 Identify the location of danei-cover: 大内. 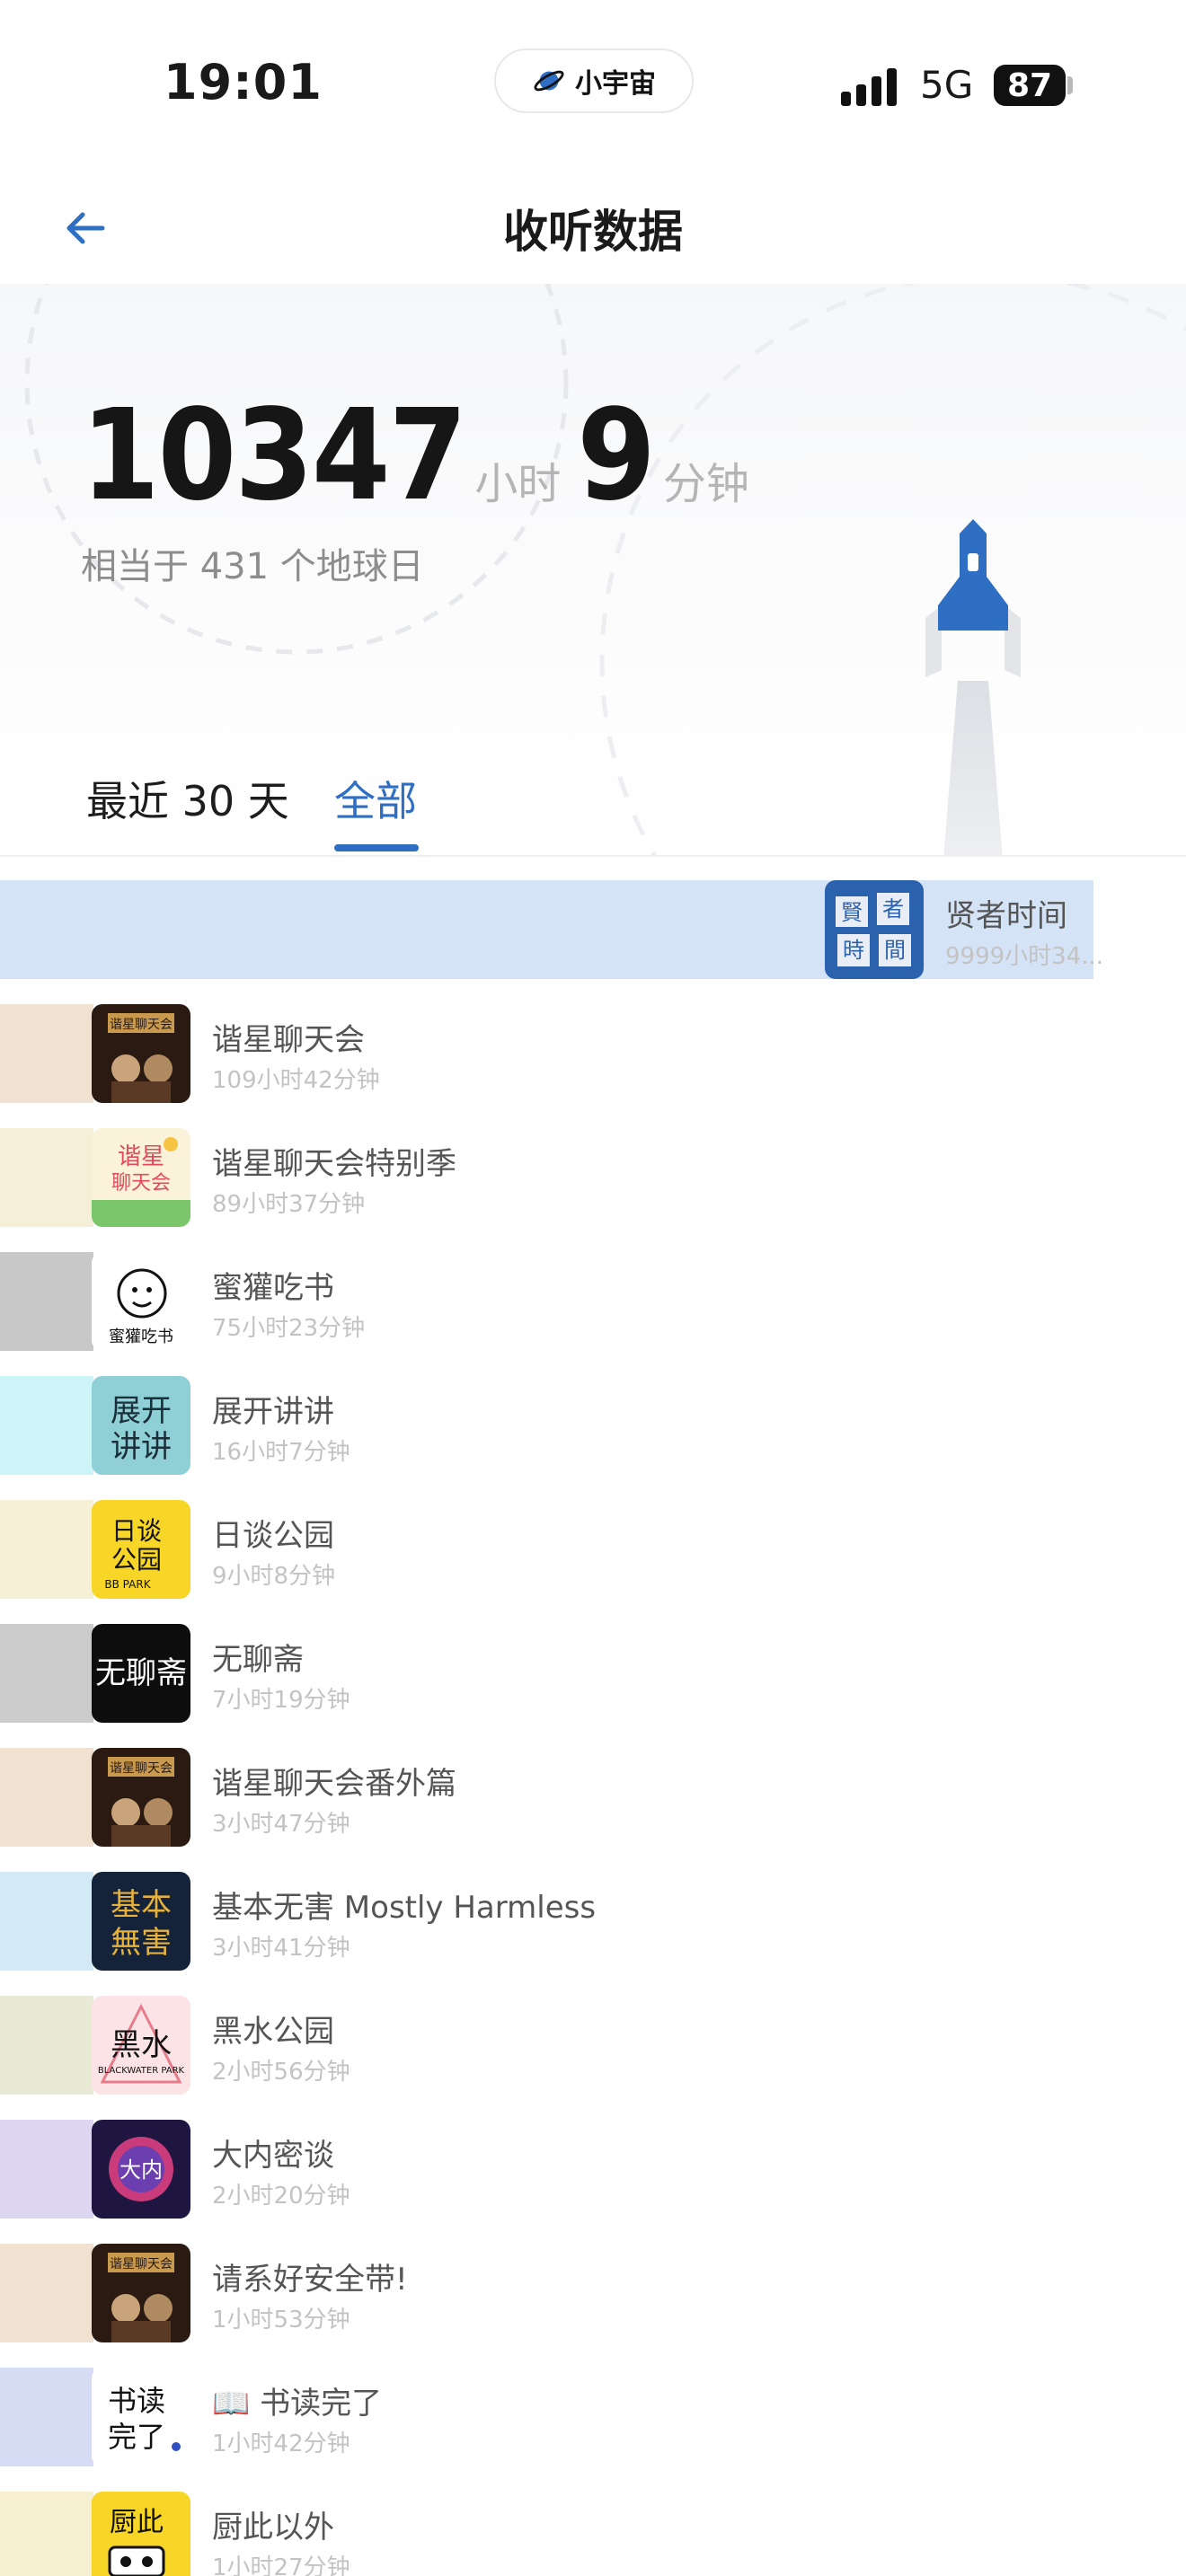
(141, 2169).